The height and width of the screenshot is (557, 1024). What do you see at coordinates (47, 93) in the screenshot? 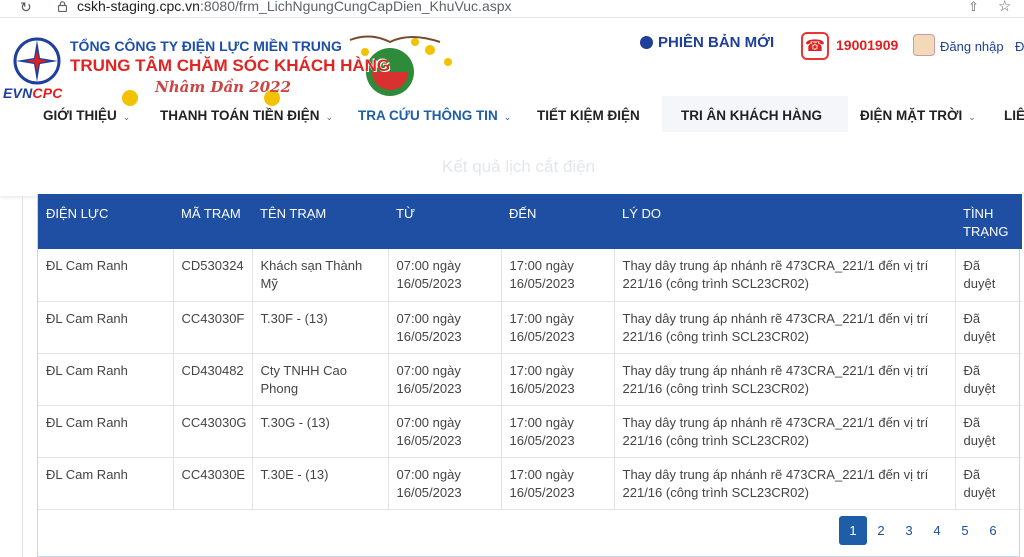
I see `logo-text-cpc: CPC` at bounding box center [47, 93].